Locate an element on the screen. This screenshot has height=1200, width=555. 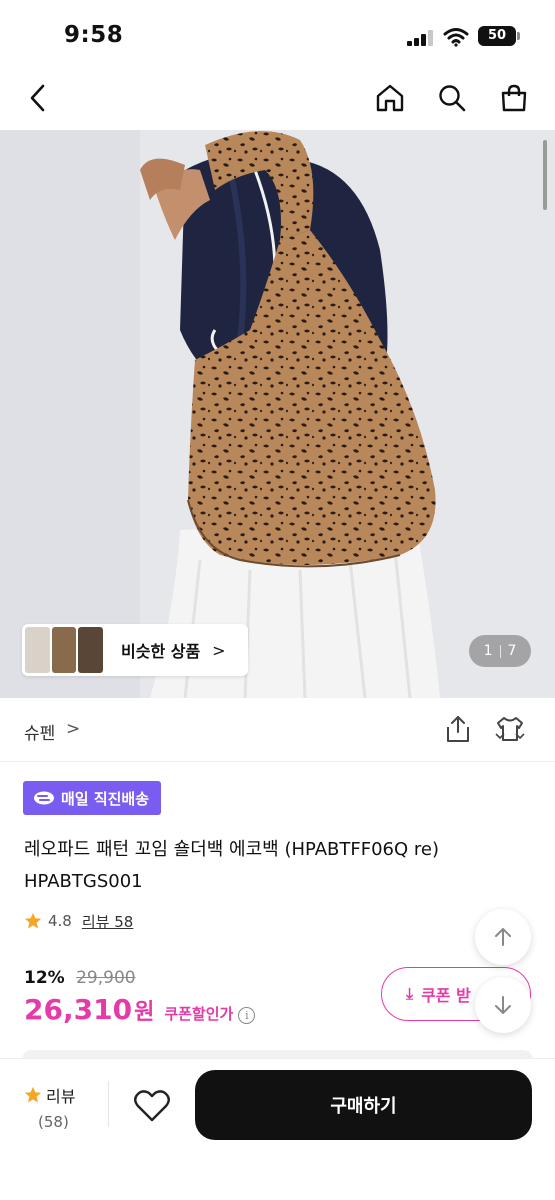
similar-products-button: 비슷한 상품 > is located at coordinates (135, 650).